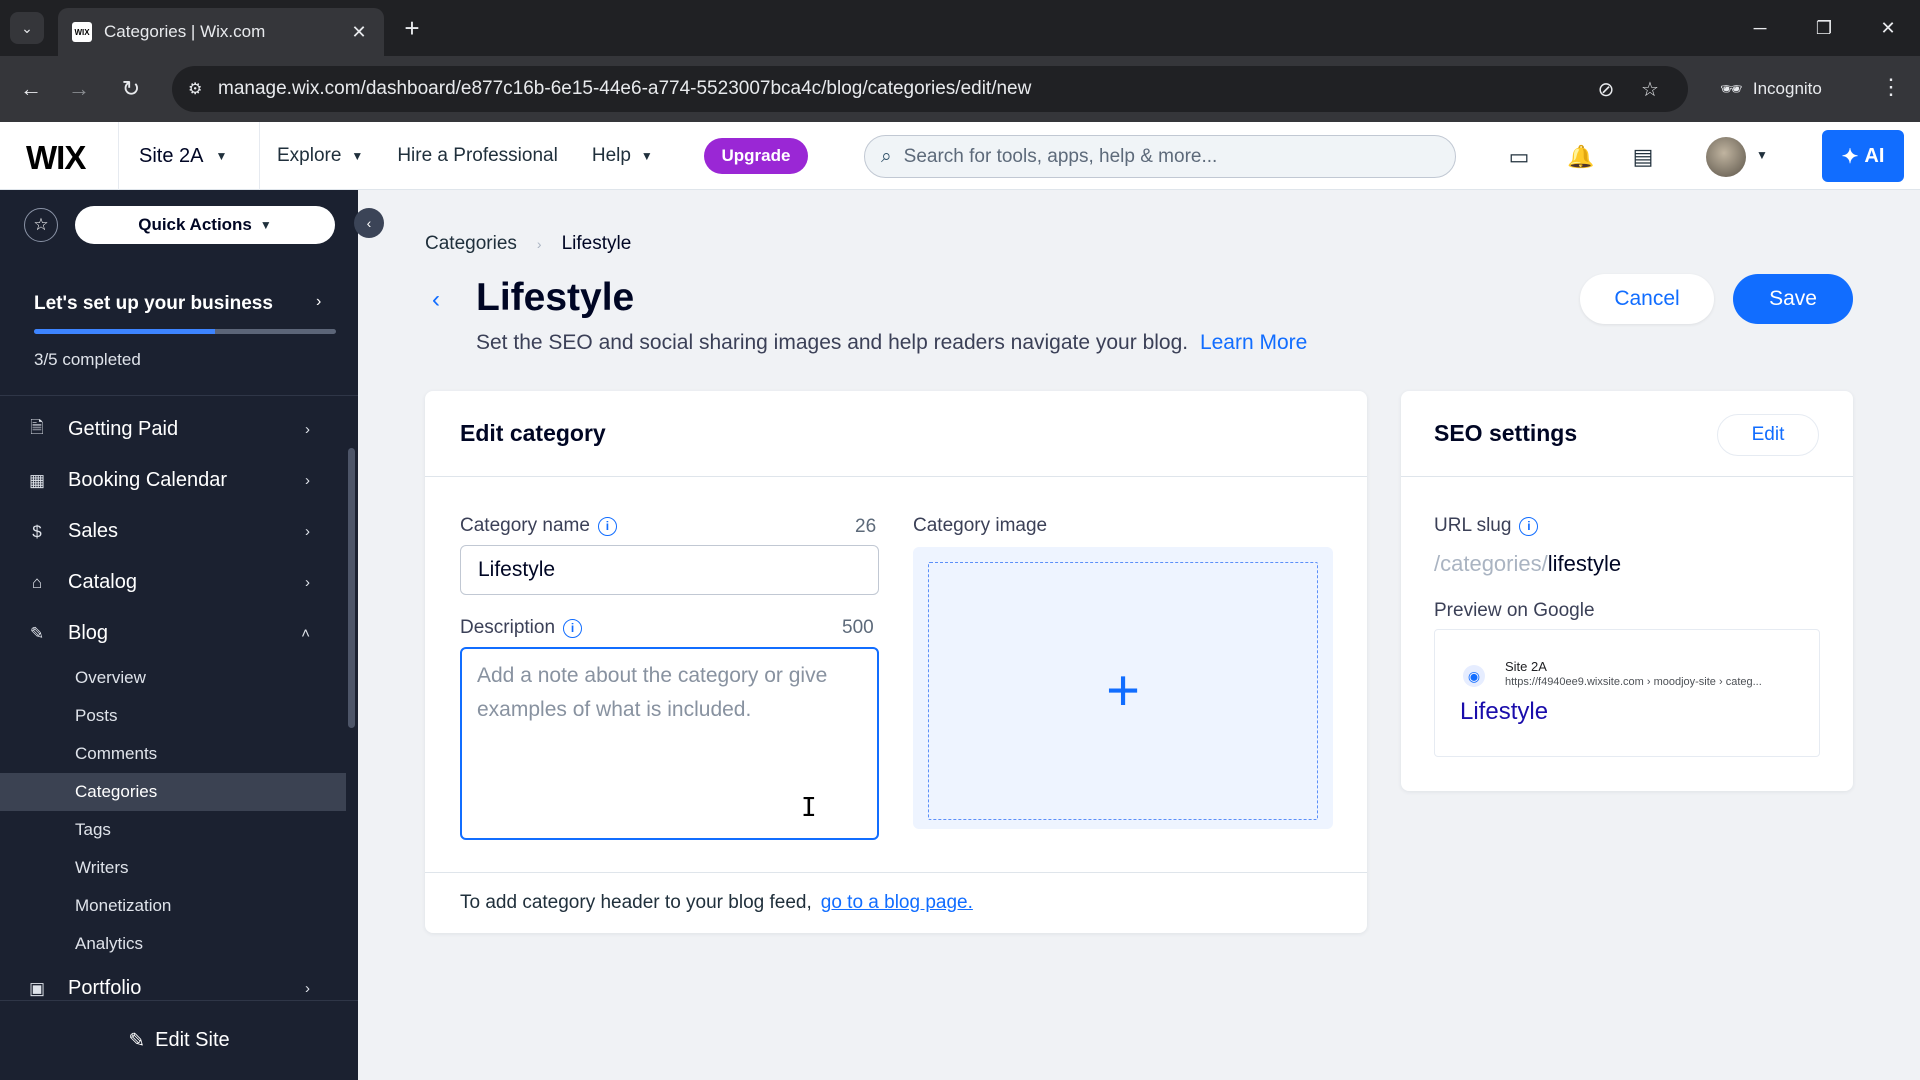 This screenshot has width=1920, height=1080. I want to click on sidebar-subitem-comments: Comments, so click(173, 754).